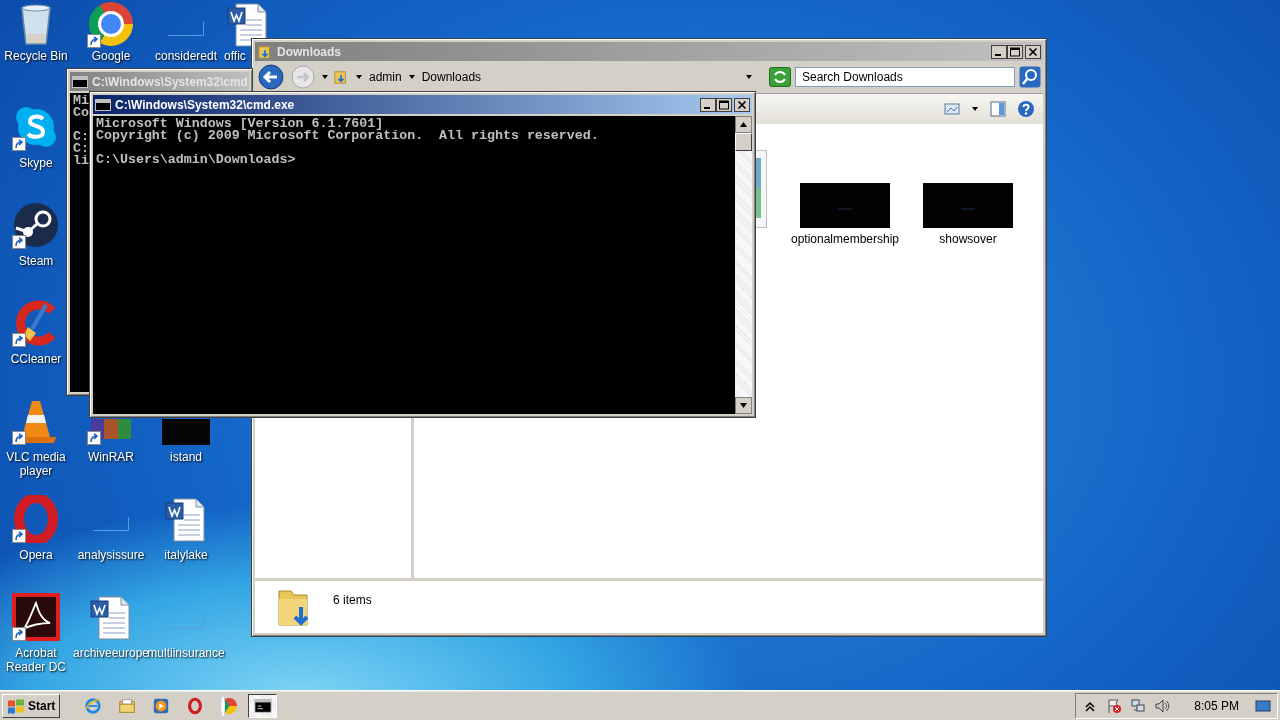 This screenshot has height=720, width=1280. I want to click on breadcrumb-item: Downloads, so click(451, 77).